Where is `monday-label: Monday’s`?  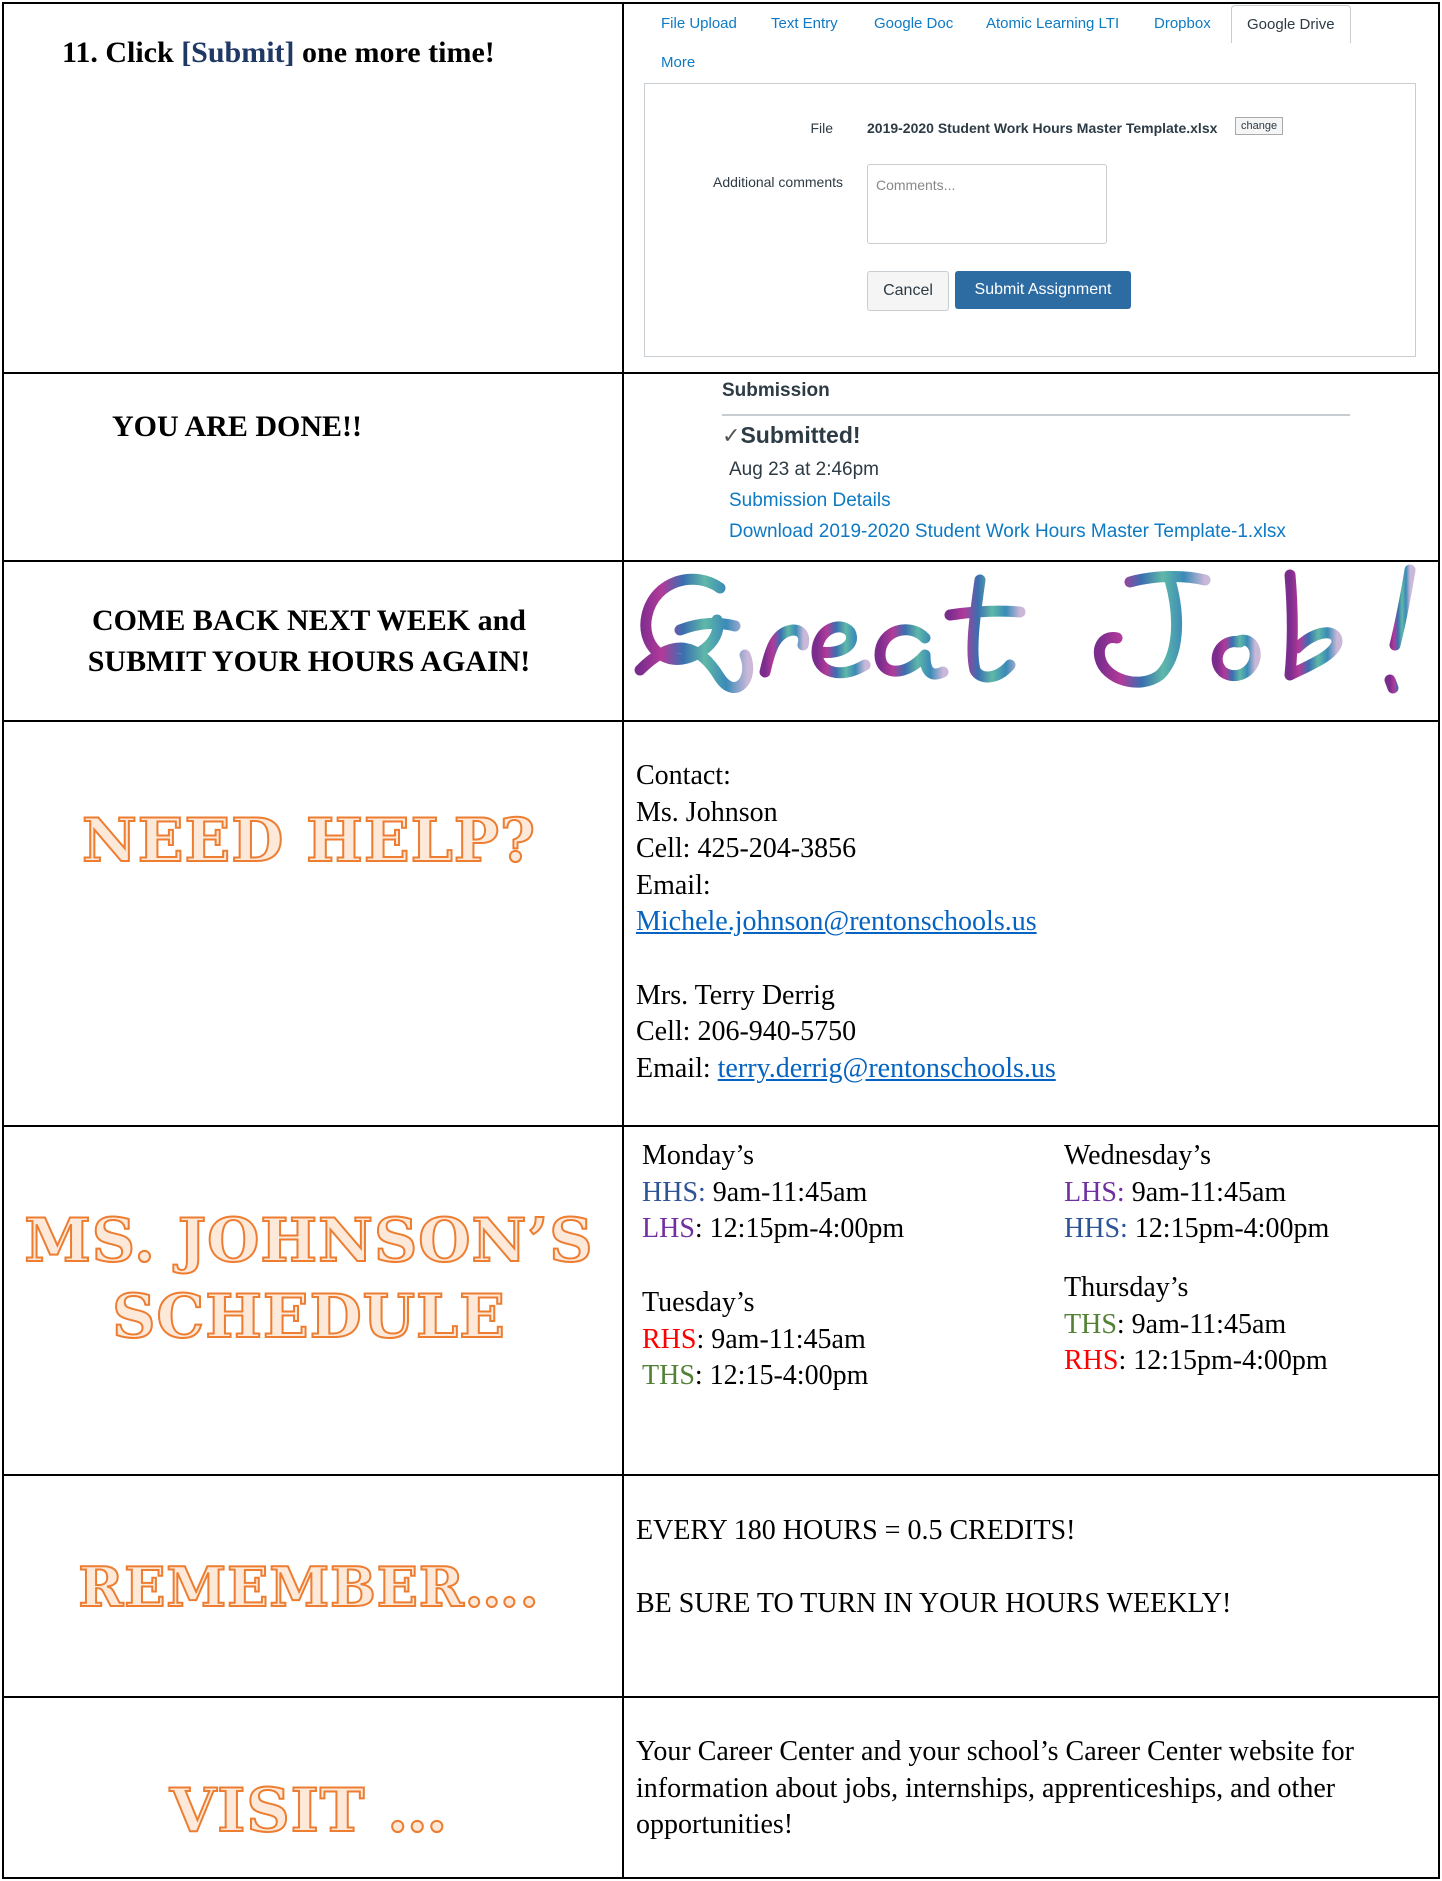
monday-label: Monday’s is located at coordinates (698, 1155).